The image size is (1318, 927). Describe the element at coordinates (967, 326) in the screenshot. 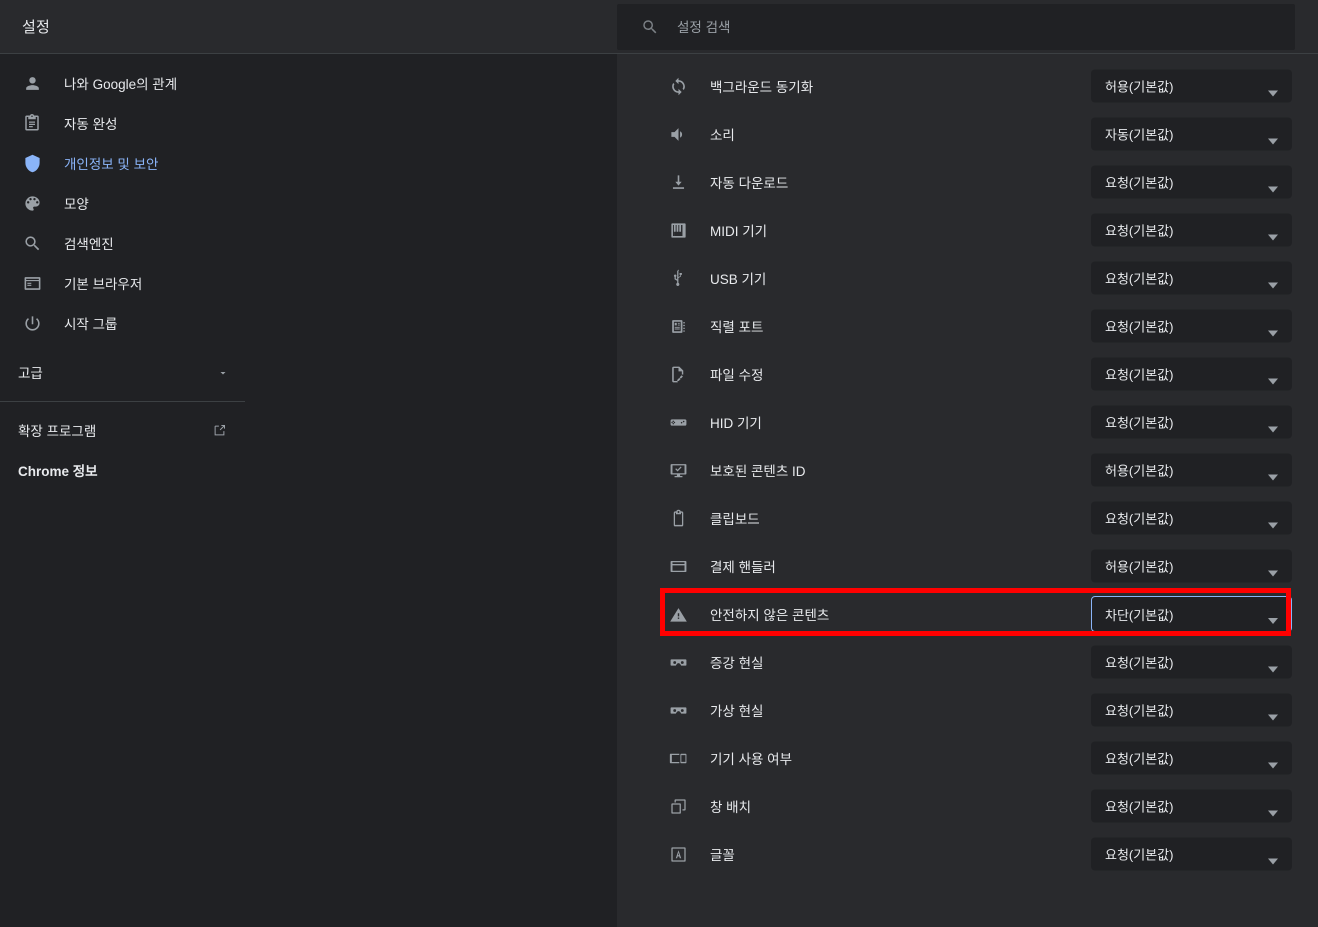

I see `permission-row-serial-ports: 직렬 포트 요청(기본값)` at that location.